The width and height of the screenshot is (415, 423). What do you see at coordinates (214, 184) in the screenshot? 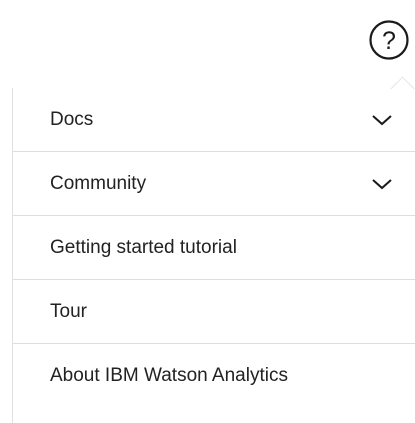
I see `menu-item-community: Community` at bounding box center [214, 184].